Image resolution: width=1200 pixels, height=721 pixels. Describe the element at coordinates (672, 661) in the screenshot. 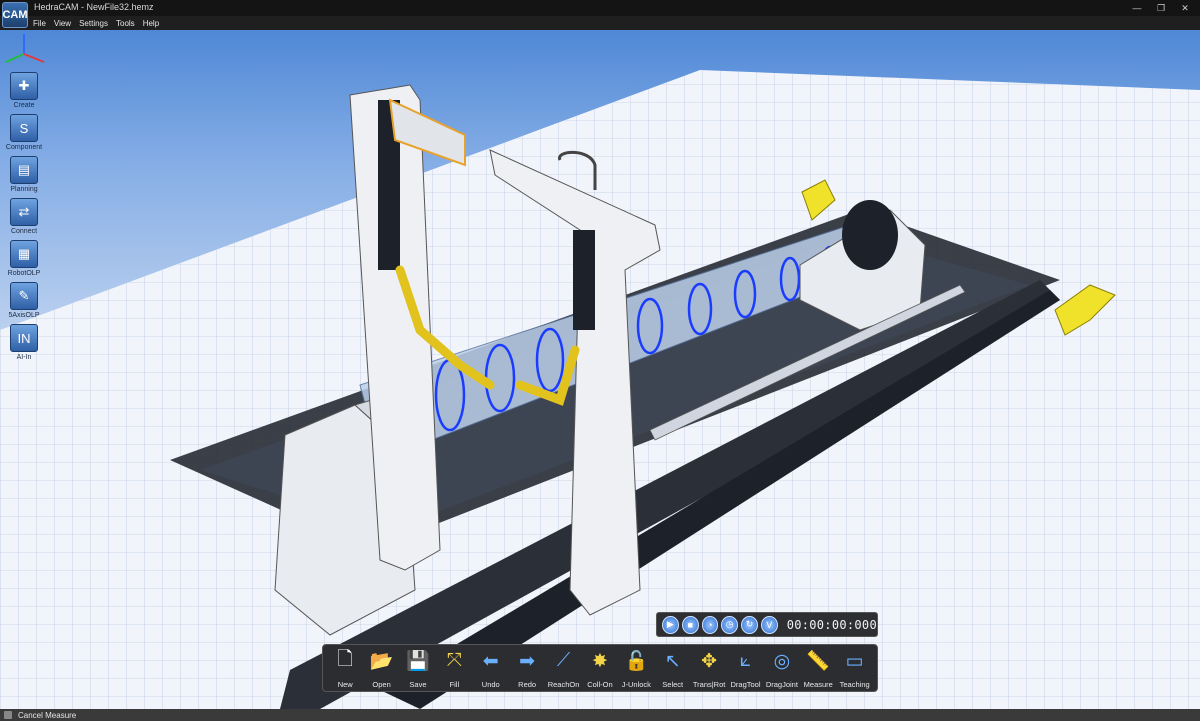

I see `select-arrow-icon: ↖` at that location.